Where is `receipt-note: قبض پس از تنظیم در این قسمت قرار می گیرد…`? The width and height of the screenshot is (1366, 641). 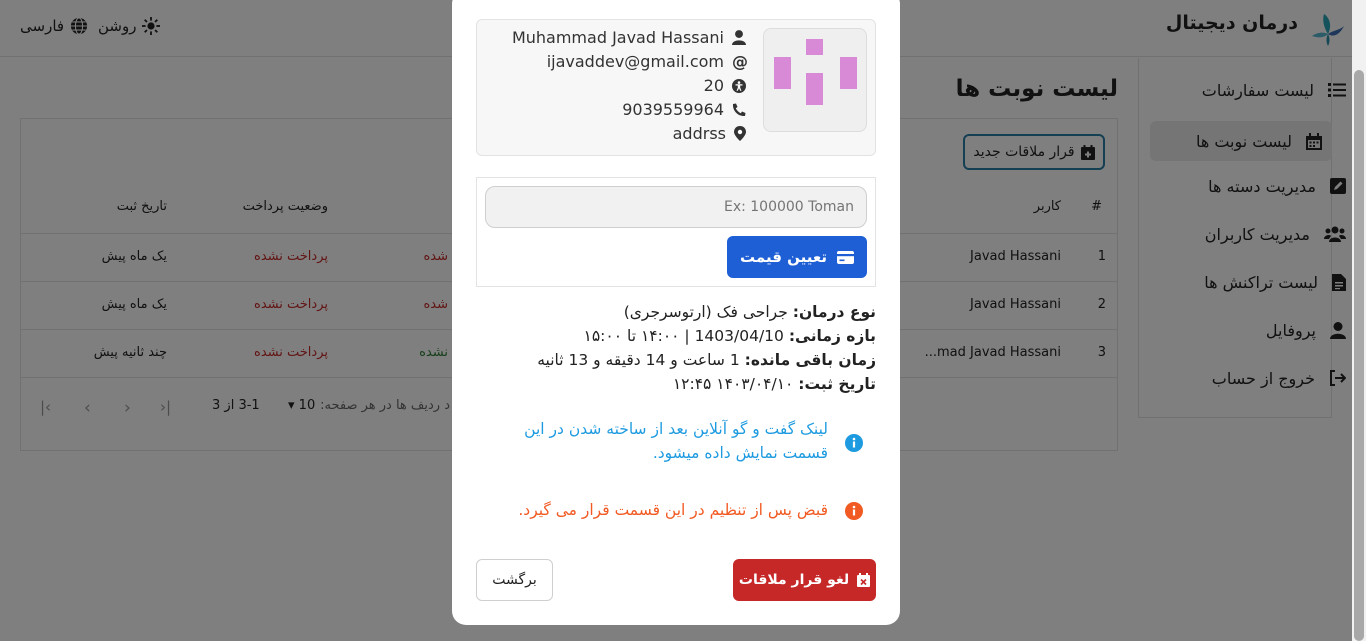 receipt-note: قبض پس از تنظیم در این قسمت قرار می گیرد… is located at coordinates (673, 510).